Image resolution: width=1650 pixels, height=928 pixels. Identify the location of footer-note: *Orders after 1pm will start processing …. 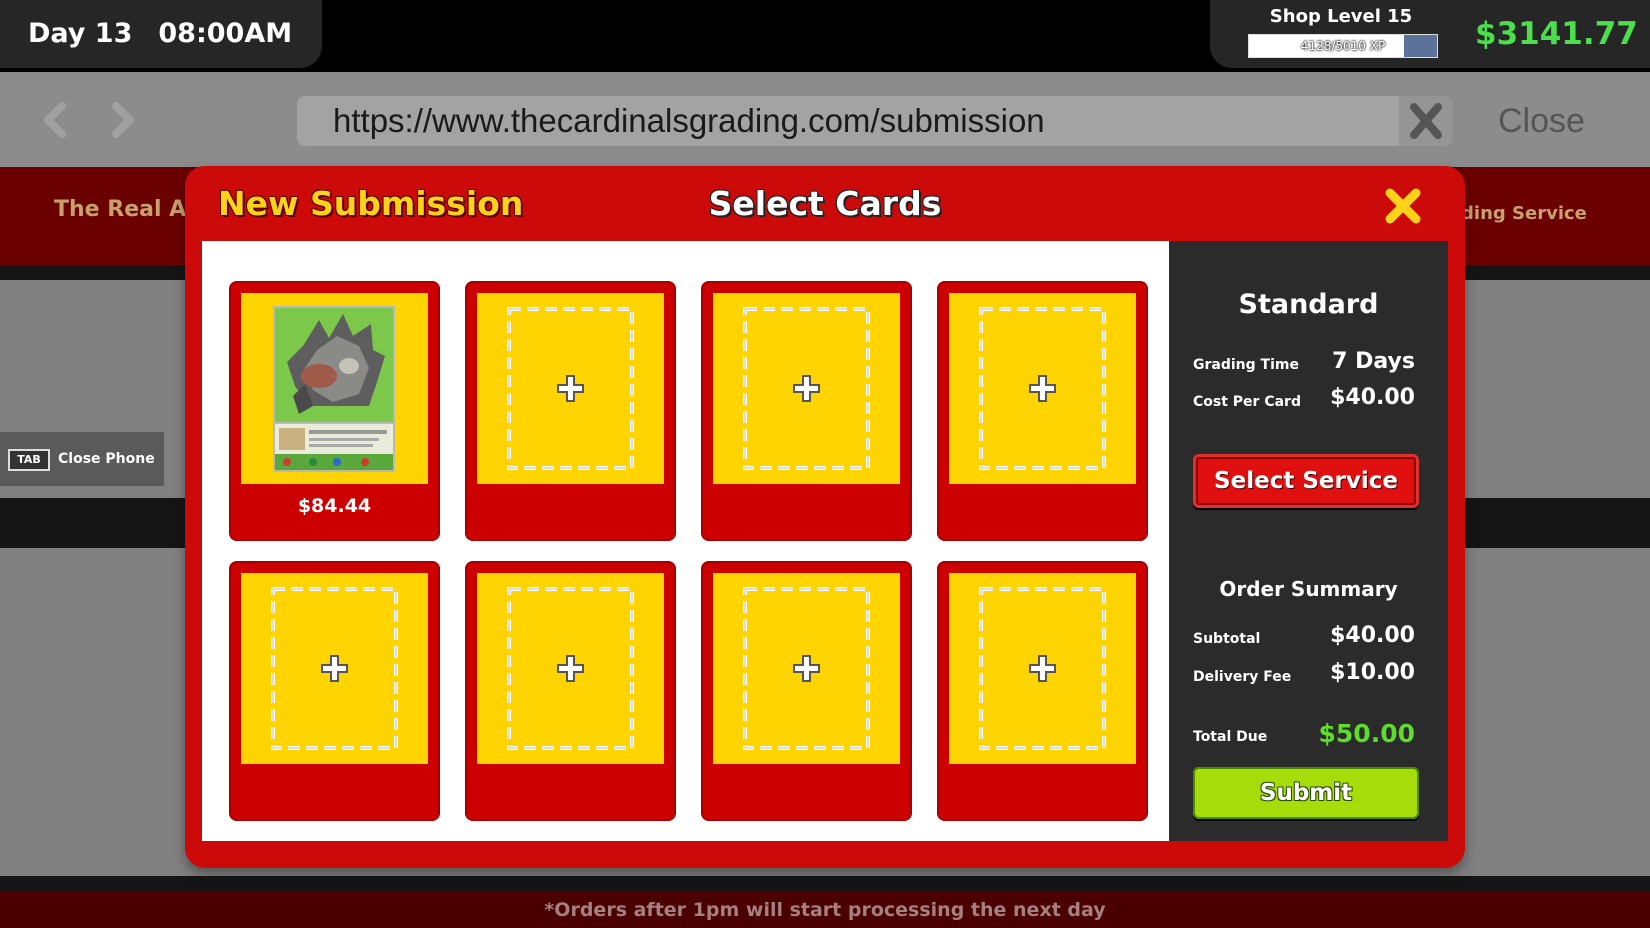
(825, 910).